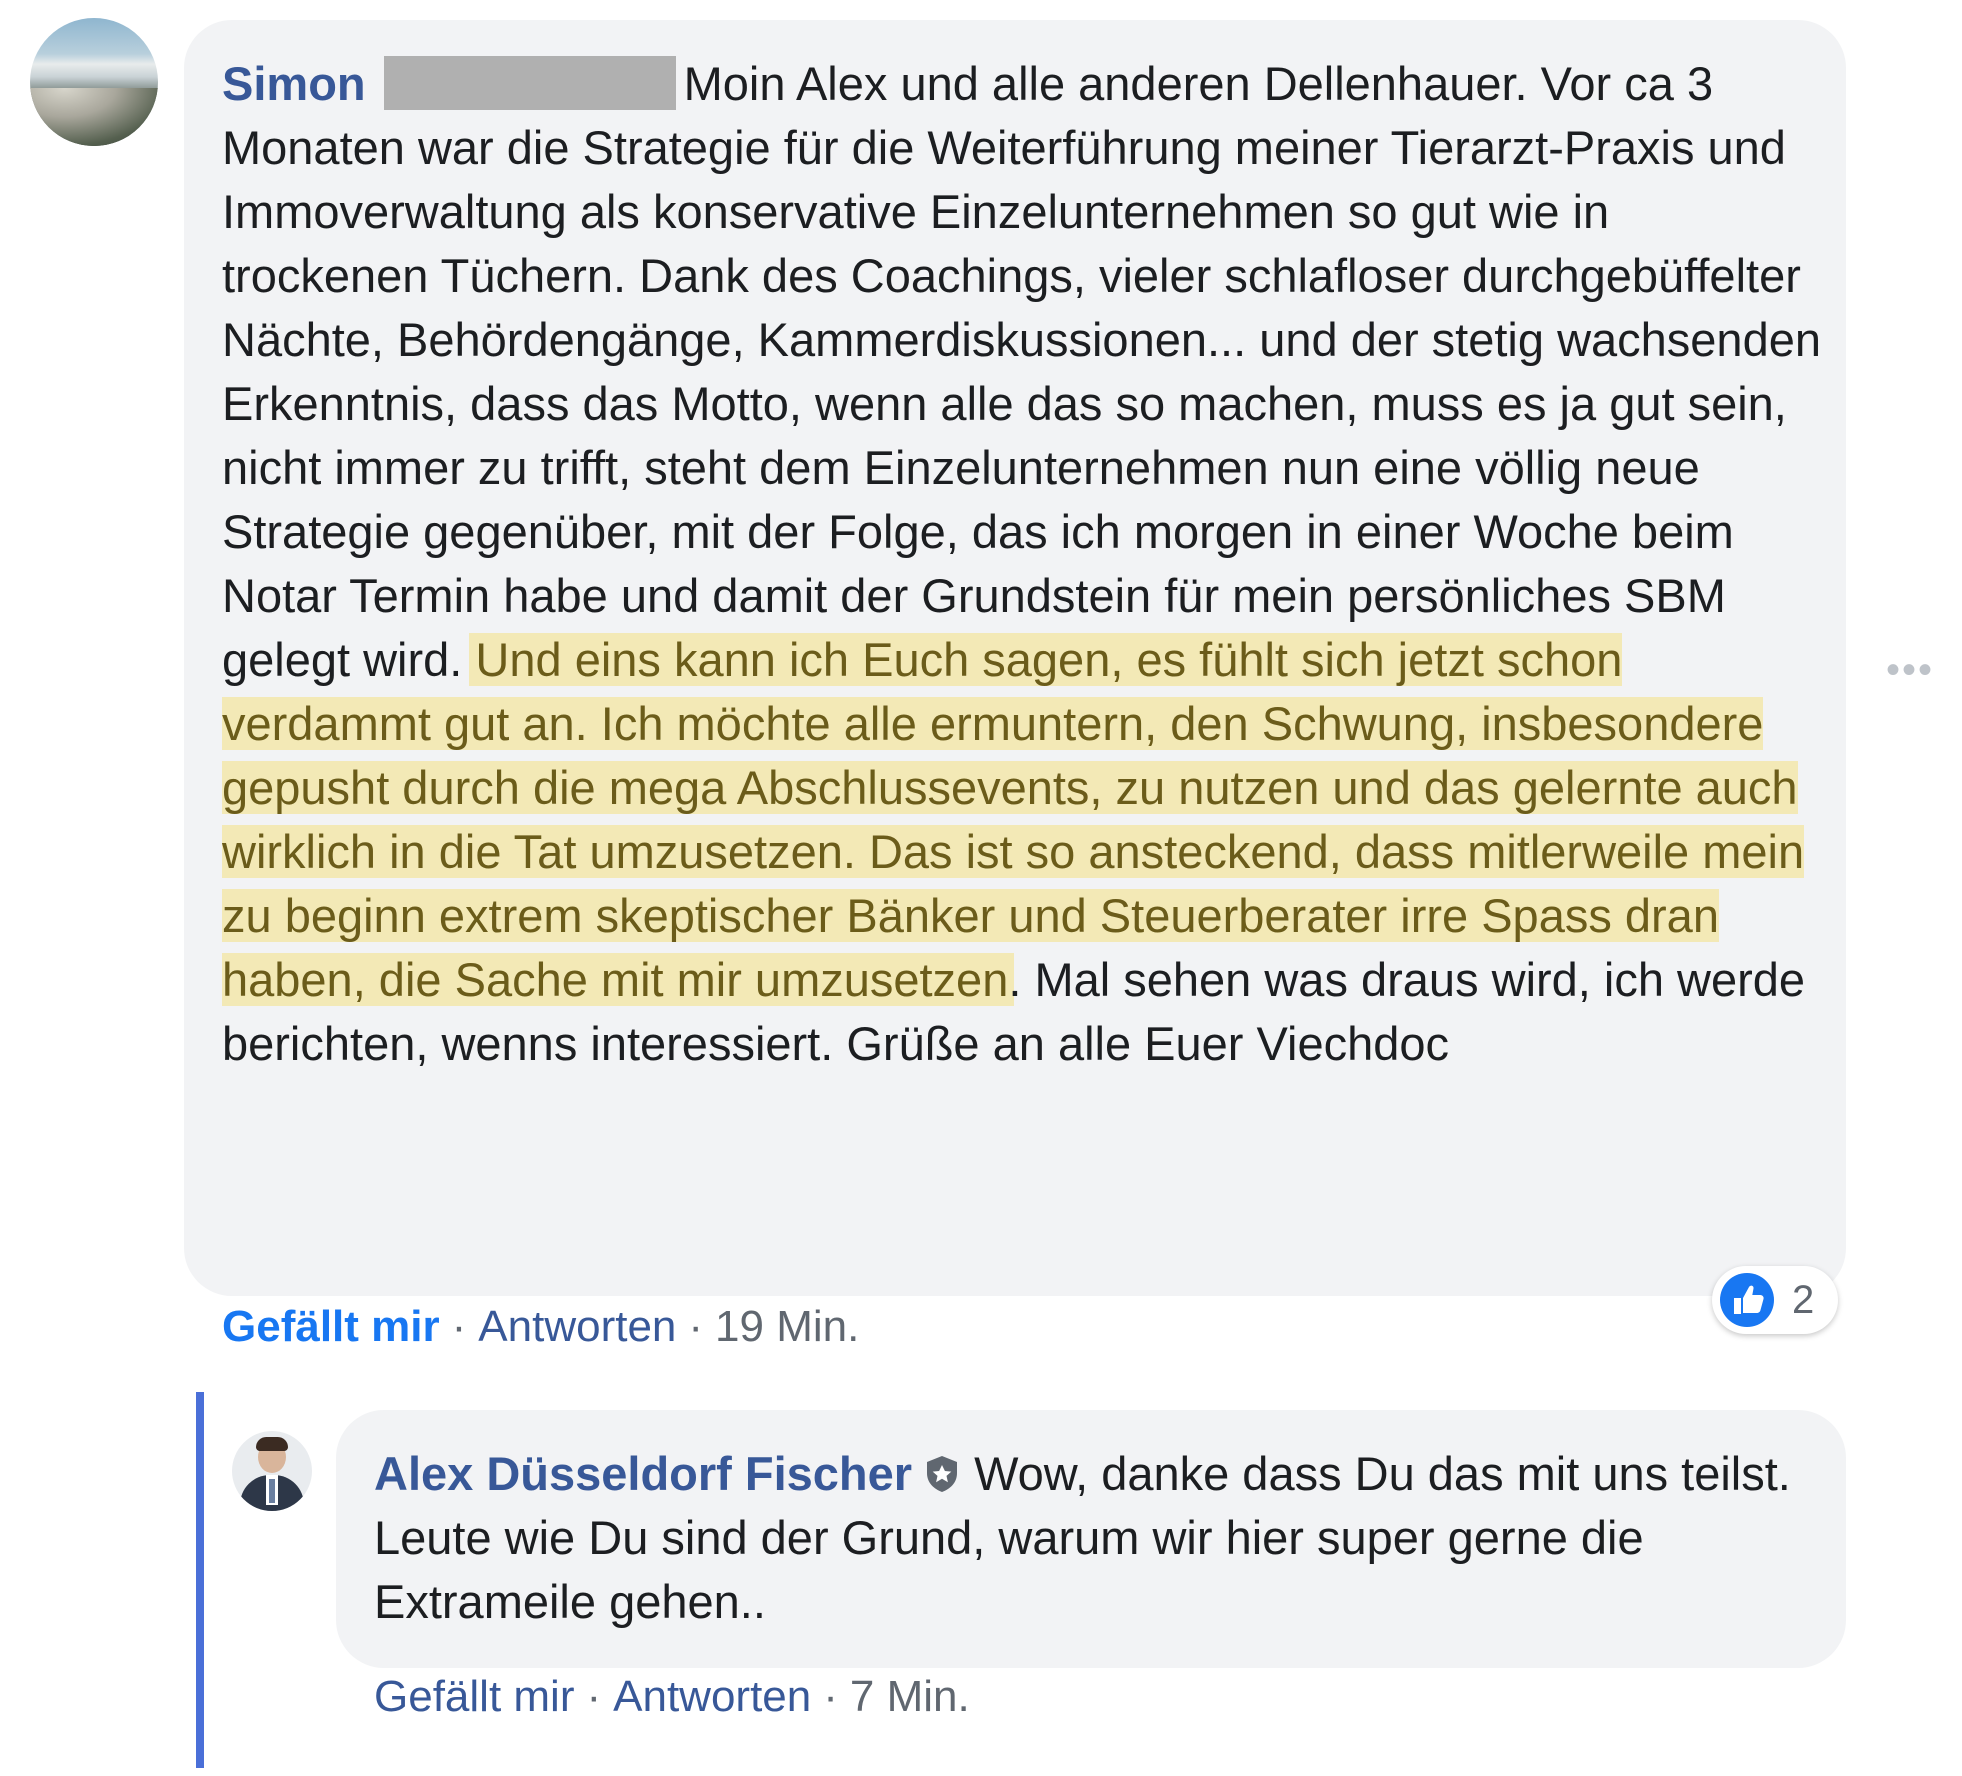 The image size is (1962, 1776). What do you see at coordinates (1803, 1300) in the screenshot?
I see `reaction-count: 2` at bounding box center [1803, 1300].